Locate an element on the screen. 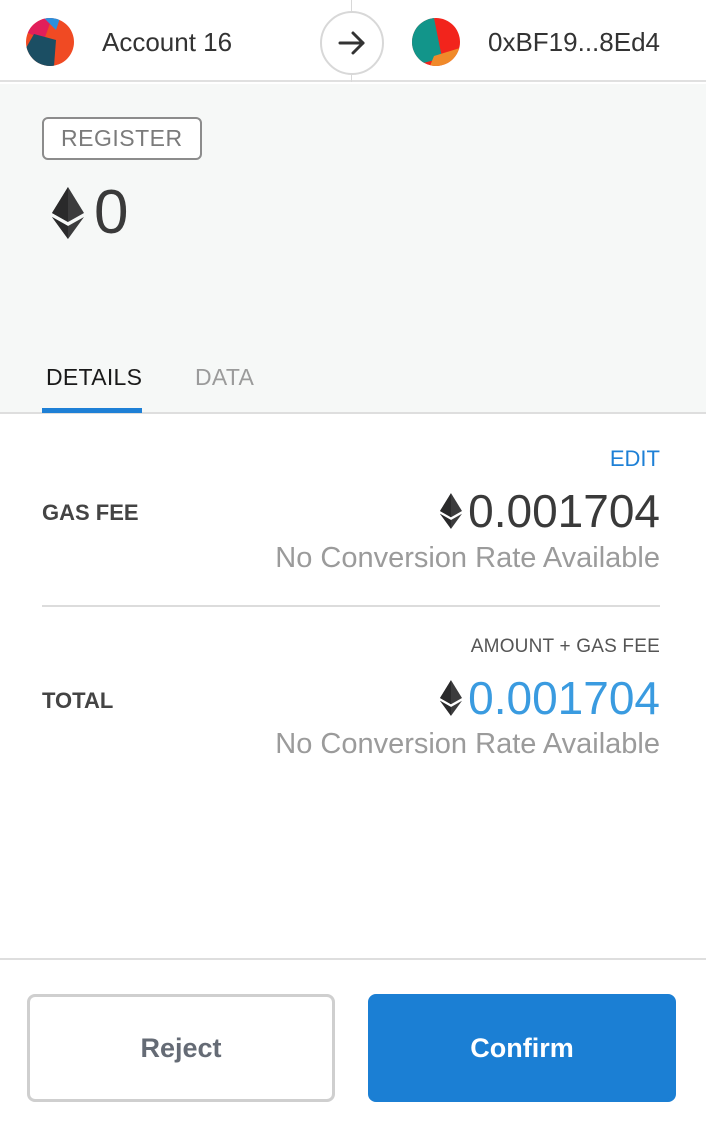 This screenshot has height=1124, width=706. recipient-identicon-icon is located at coordinates (436, 42).